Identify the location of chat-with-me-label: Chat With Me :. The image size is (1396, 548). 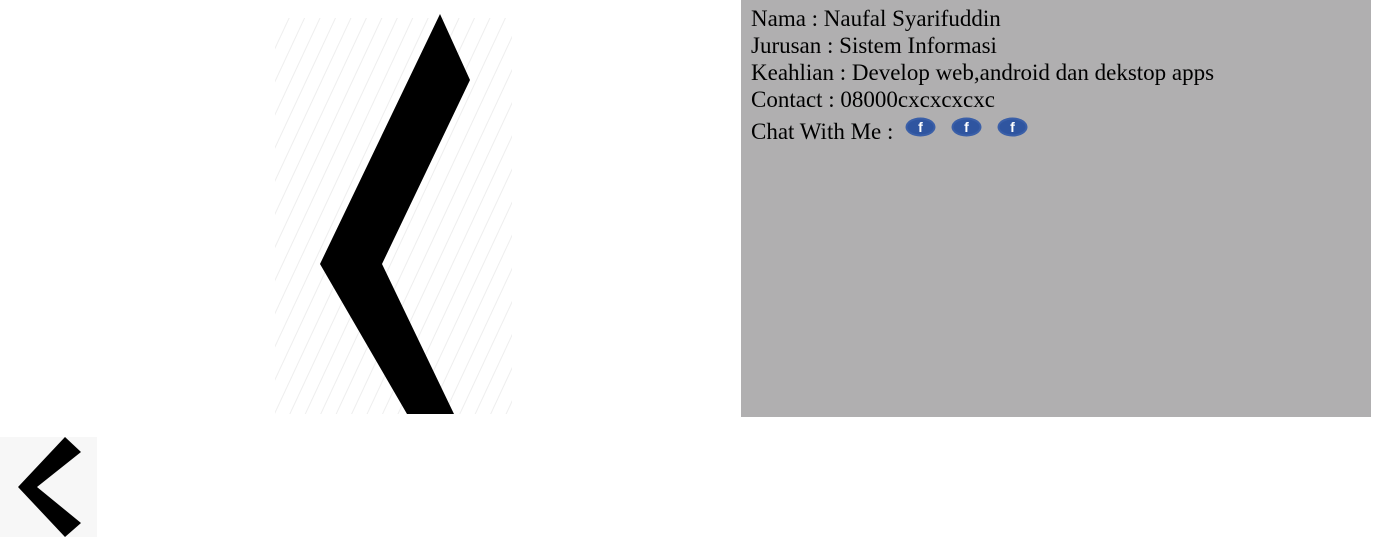
(822, 131).